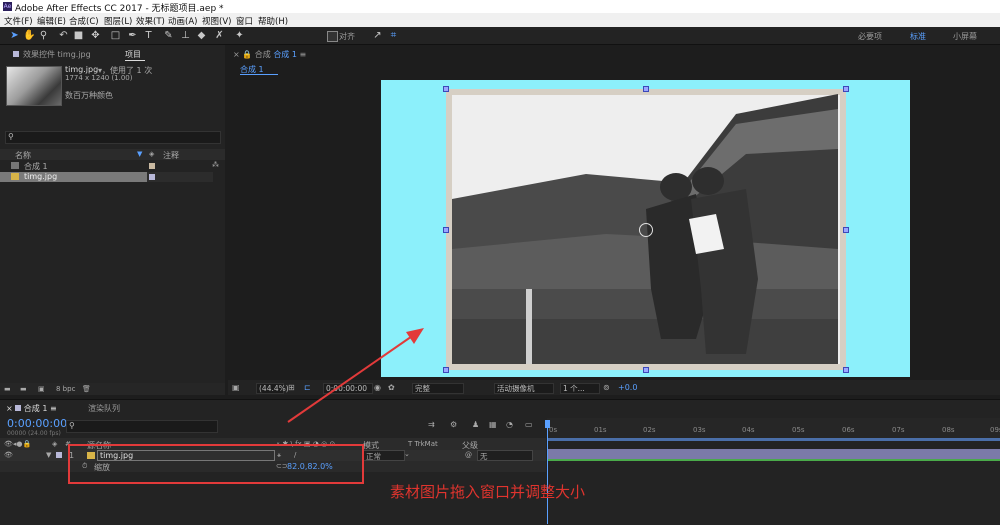  I want to click on project-item-comp: 合成 1 ⁂, so click(112, 166).